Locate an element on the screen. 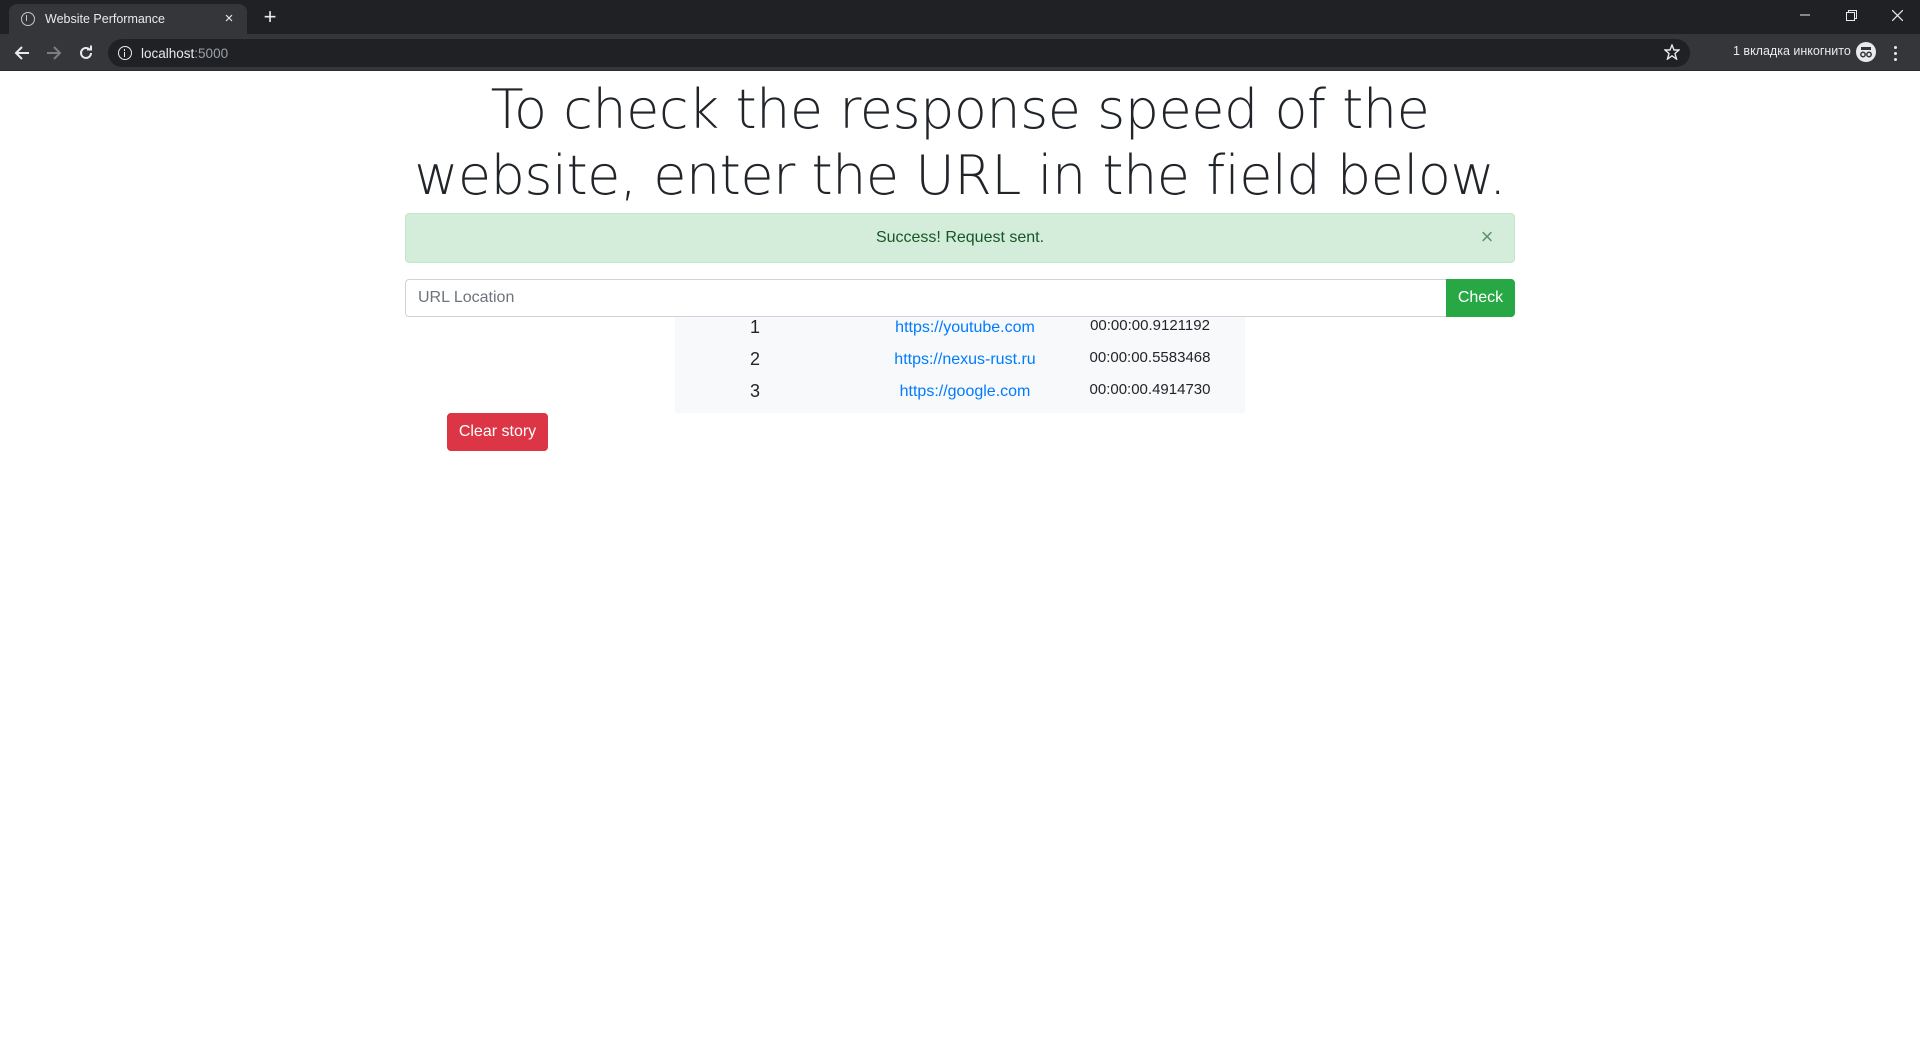 The height and width of the screenshot is (1040, 1920). window-controls is located at coordinates (1851, 15).